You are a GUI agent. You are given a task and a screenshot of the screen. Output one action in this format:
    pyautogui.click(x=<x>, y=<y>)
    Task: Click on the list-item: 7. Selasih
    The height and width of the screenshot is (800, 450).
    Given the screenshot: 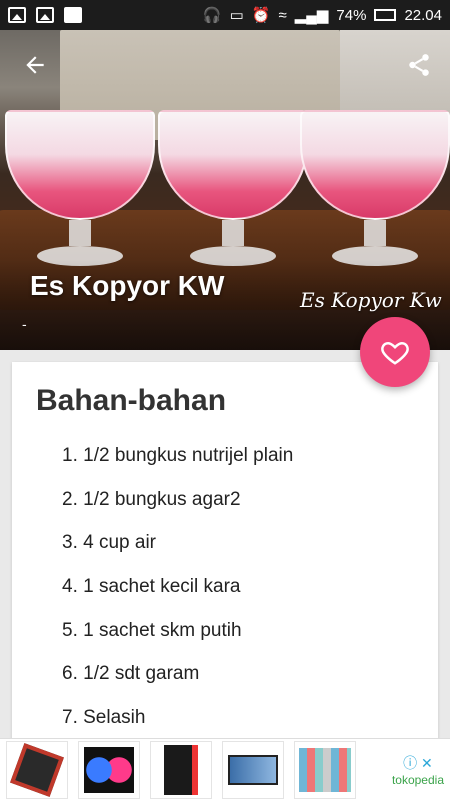 What is the action you would take?
    pyautogui.click(x=104, y=718)
    